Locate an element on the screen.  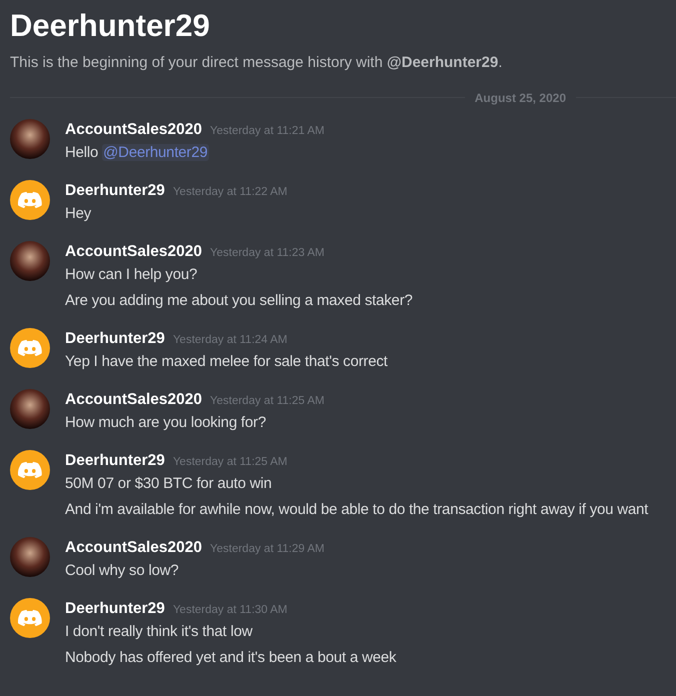
message-text: Hey is located at coordinates (78, 213).